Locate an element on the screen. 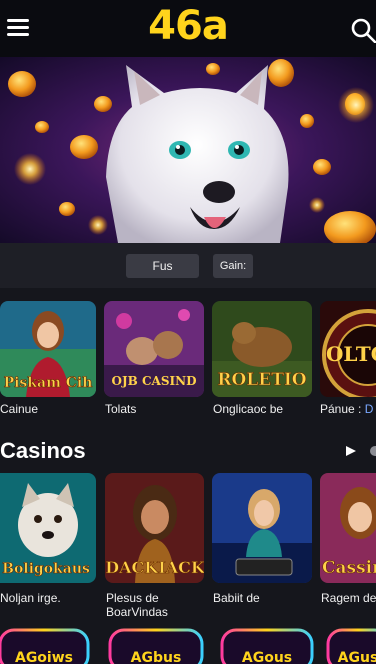  scroll-indicator-icon is located at coordinates (373, 451).